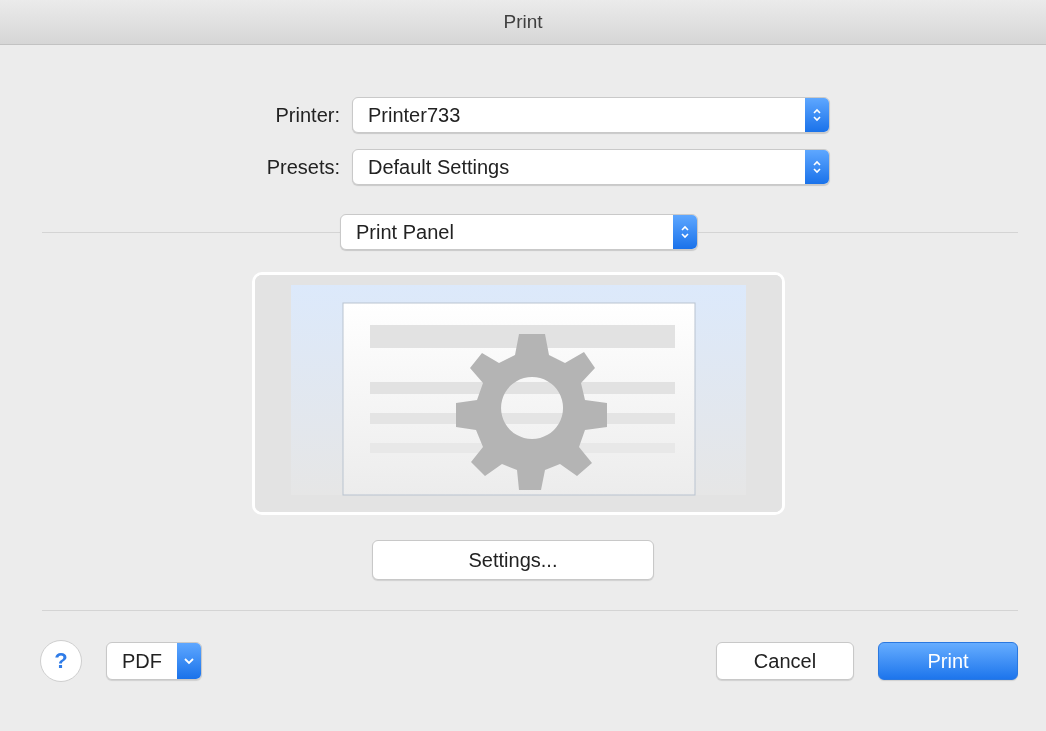  Describe the element at coordinates (307, 115) in the screenshot. I see `field-label: Printer:` at that location.